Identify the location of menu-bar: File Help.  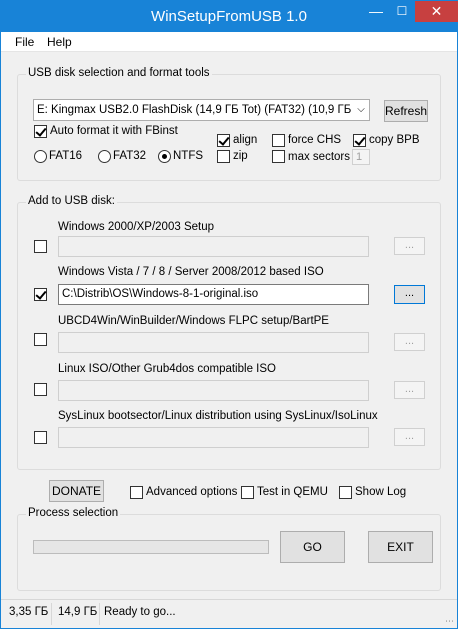
(229, 42).